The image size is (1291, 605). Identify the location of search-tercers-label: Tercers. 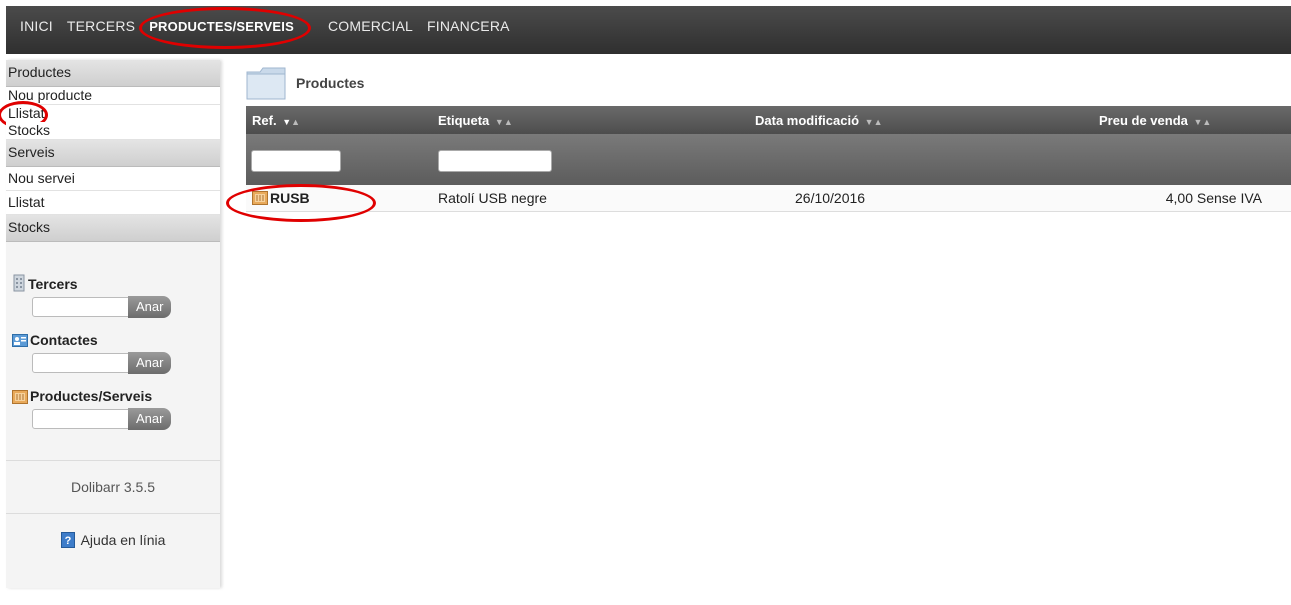
(53, 284).